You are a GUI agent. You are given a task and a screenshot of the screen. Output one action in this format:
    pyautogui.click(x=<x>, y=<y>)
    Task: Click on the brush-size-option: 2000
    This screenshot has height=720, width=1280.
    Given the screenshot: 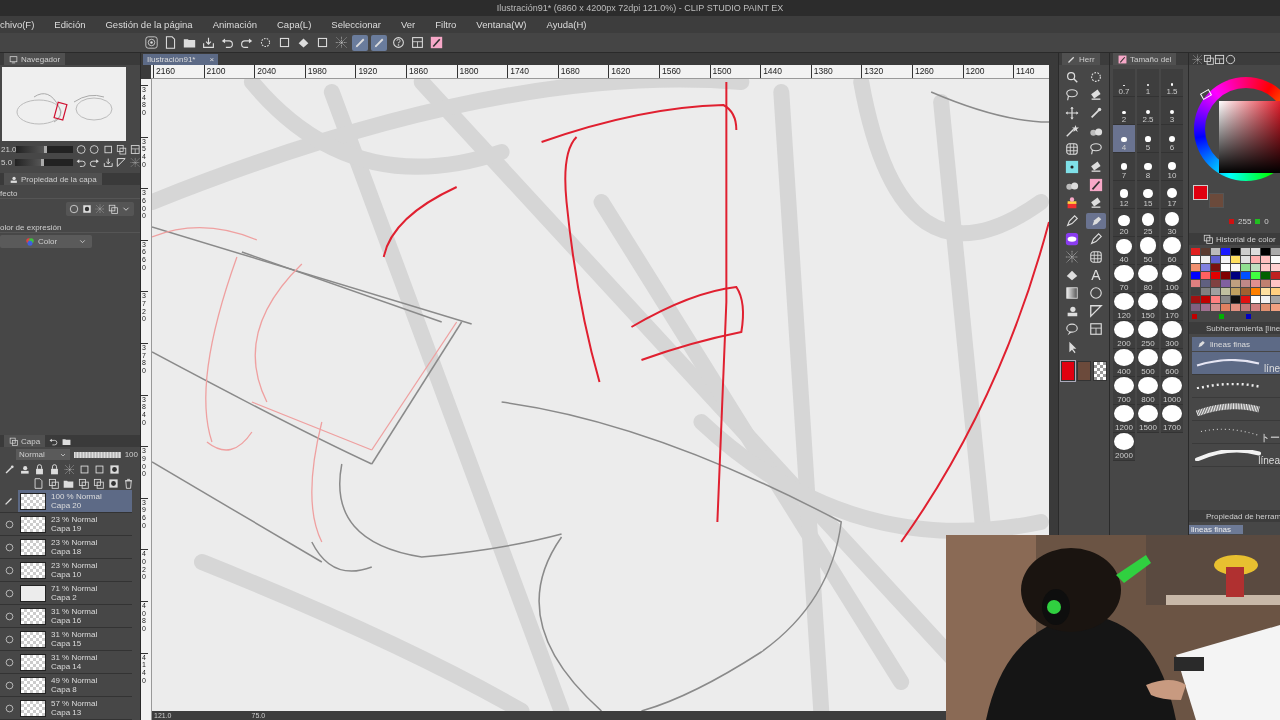 What is the action you would take?
    pyautogui.click(x=1124, y=447)
    